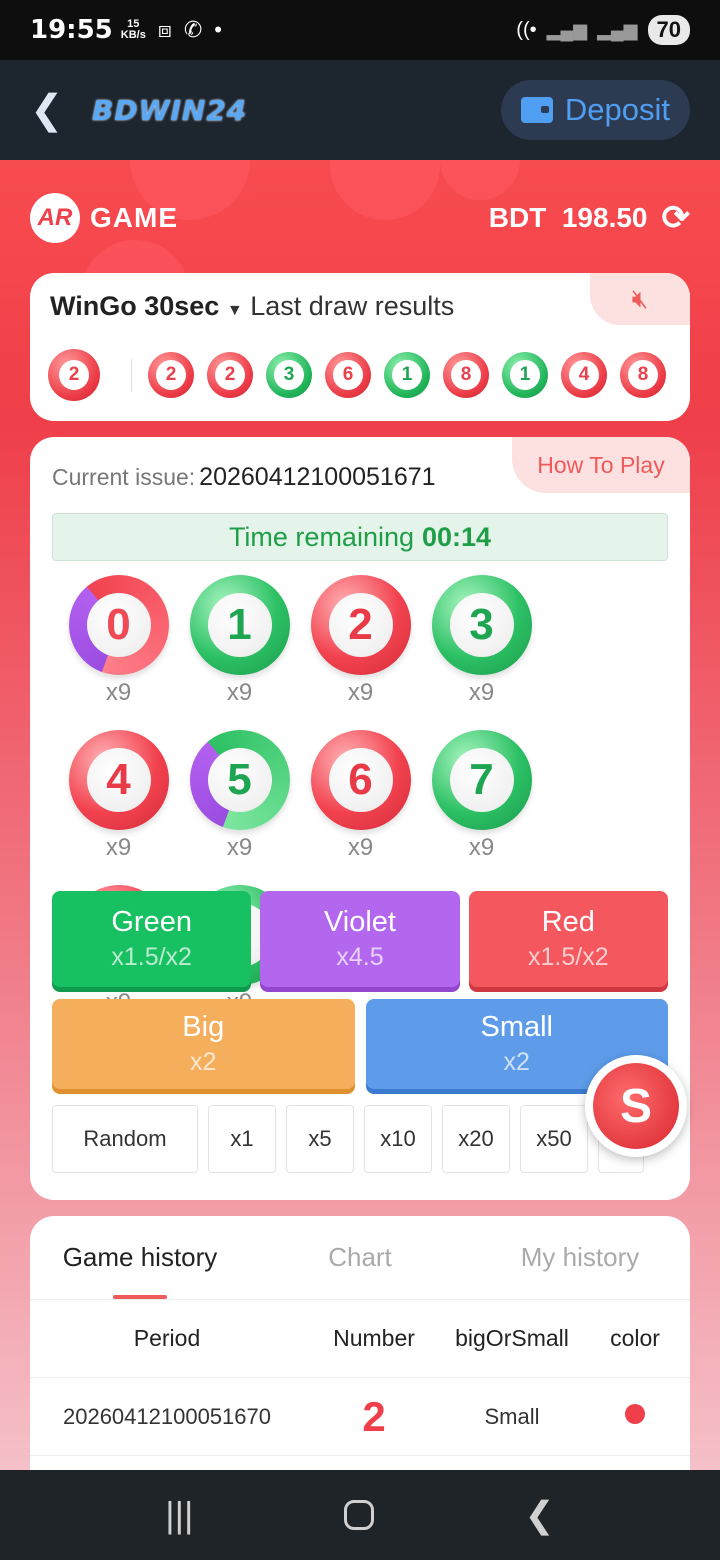 The width and height of the screenshot is (720, 1560). Describe the element at coordinates (360, 30) in the screenshot. I see `status-bar: 19:55 15 KB/s ⧈ ✆ • ((• ▂▄▆ ▂▄▆ 70` at that location.